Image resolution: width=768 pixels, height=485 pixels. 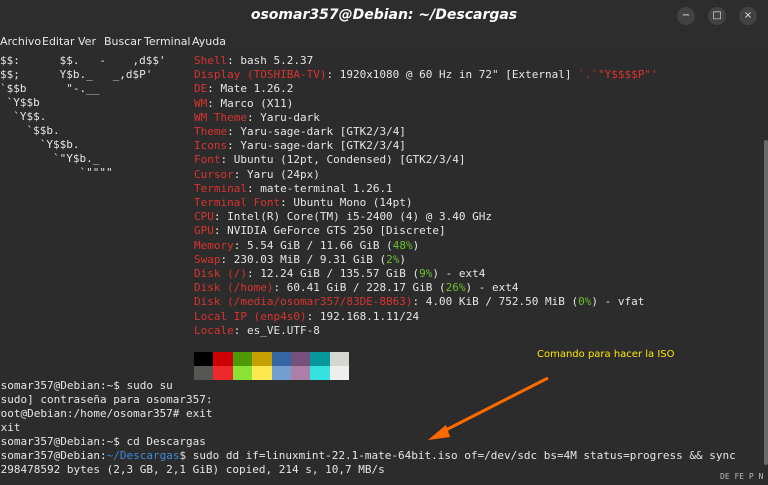 What do you see at coordinates (717, 16) in the screenshot?
I see `maximize-button: □` at bounding box center [717, 16].